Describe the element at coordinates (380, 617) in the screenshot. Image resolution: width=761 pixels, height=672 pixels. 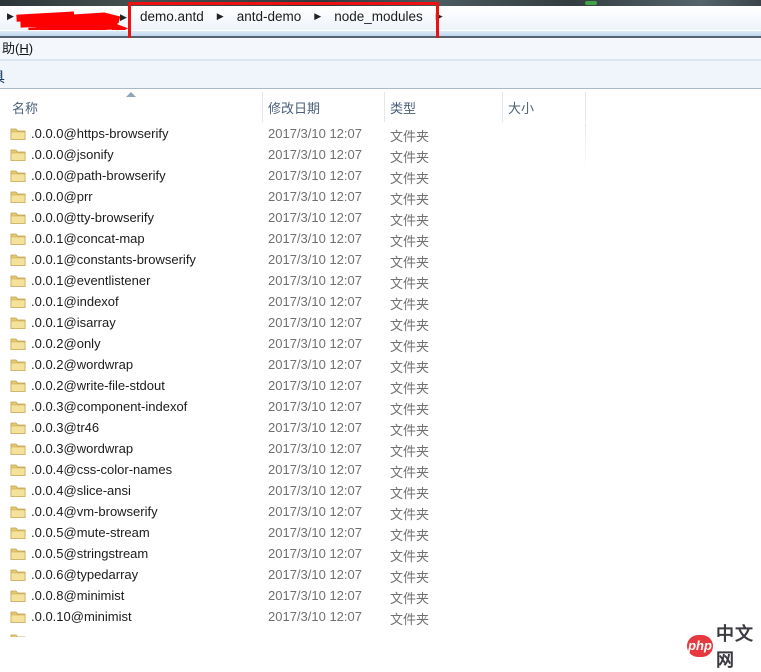
I see `table-row: .0.0.10@minimist 2017/3/10 12:07 文件夹` at that location.